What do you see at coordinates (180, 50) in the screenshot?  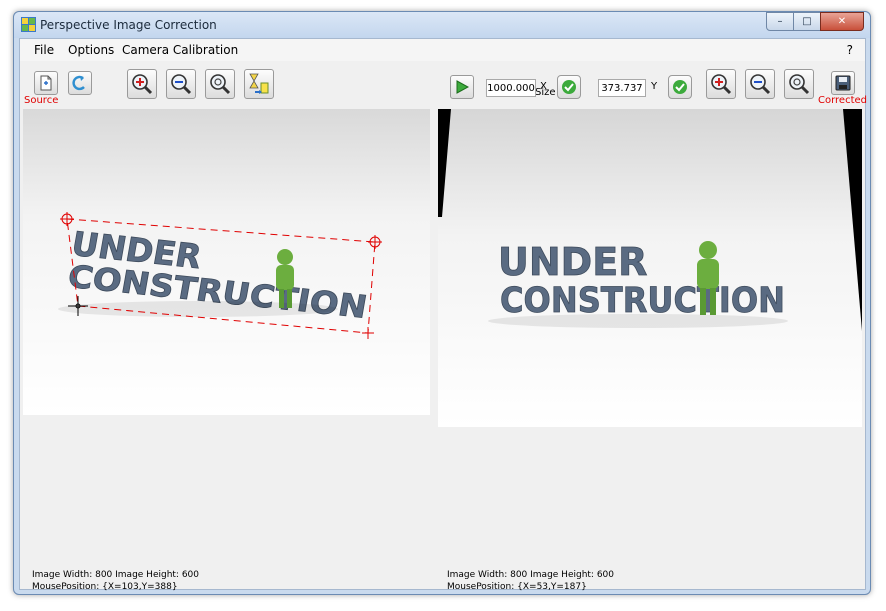 I see `menu-camera-calibration: Camera Calibration` at bounding box center [180, 50].